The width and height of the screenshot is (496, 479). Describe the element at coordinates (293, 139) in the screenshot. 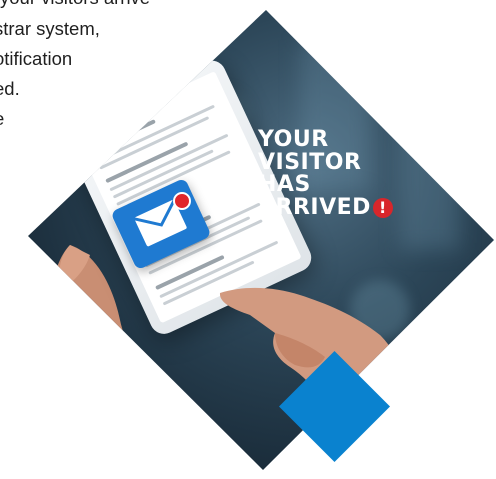

I see `headline-line-1: YOUR` at that location.